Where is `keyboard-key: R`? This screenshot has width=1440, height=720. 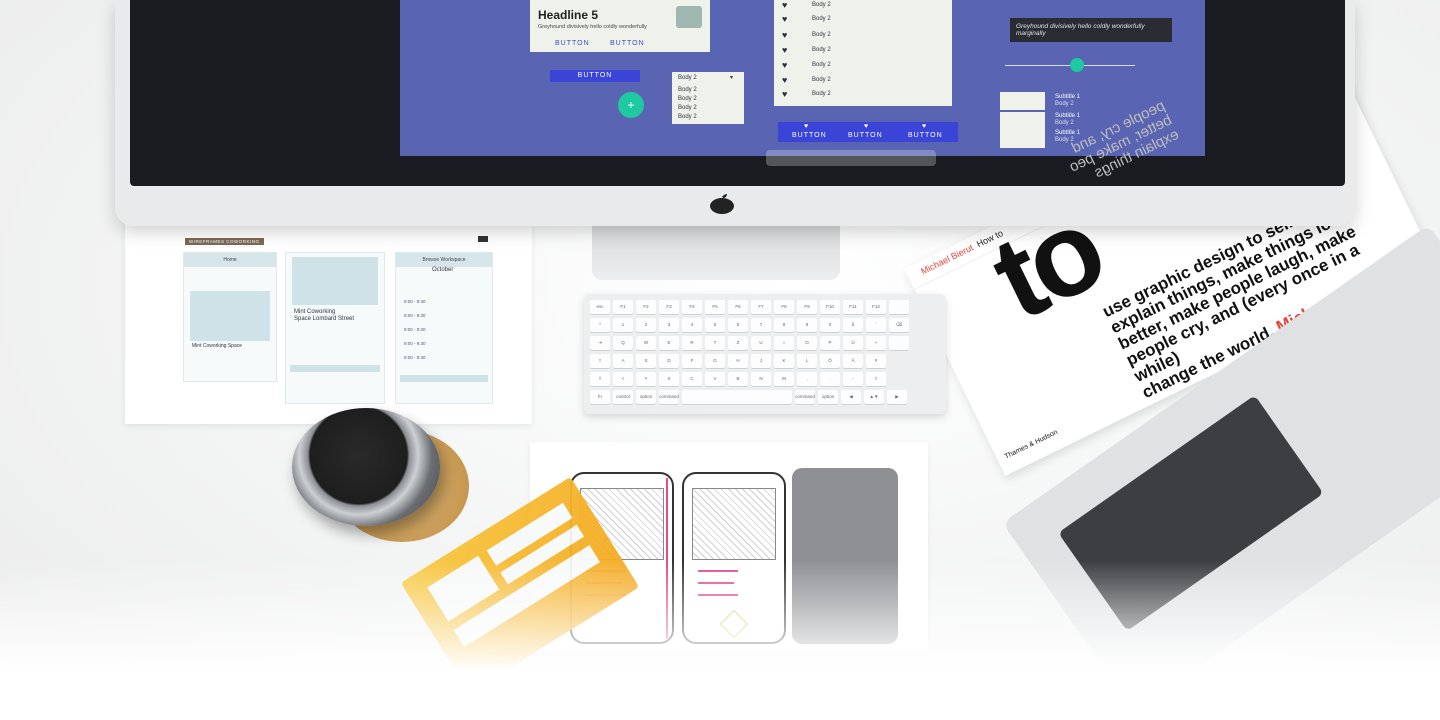 keyboard-key: R is located at coordinates (692, 343).